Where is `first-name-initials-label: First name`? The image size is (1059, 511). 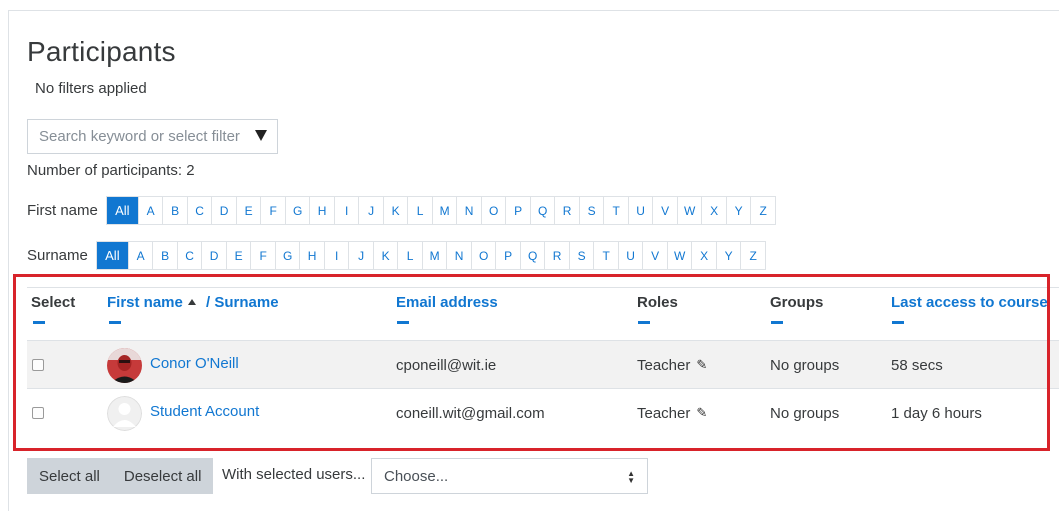
first-name-initials-label: First name is located at coordinates (62, 210).